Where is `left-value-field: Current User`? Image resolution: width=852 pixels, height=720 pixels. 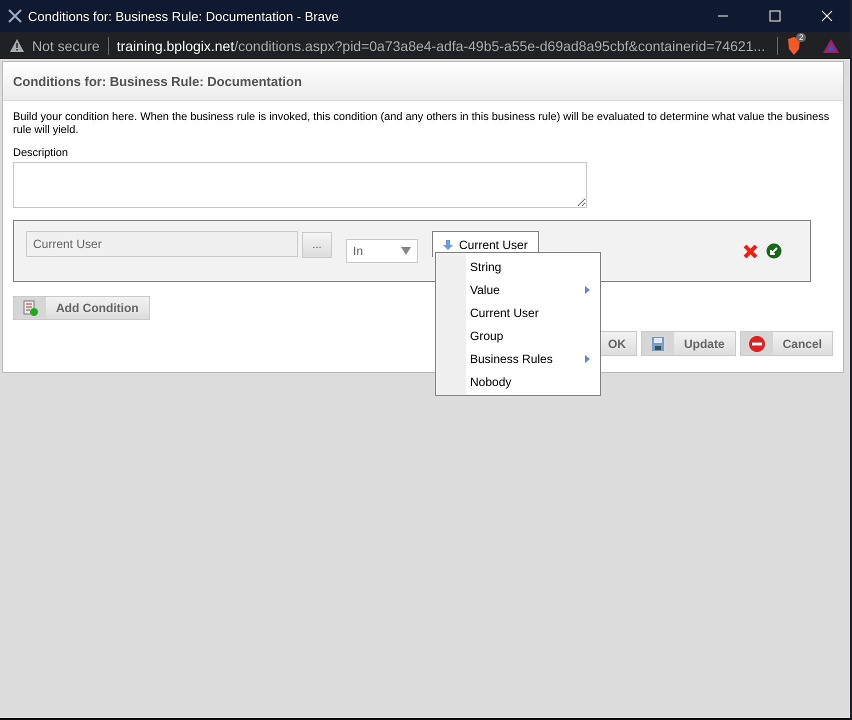 left-value-field: Current User is located at coordinates (162, 244).